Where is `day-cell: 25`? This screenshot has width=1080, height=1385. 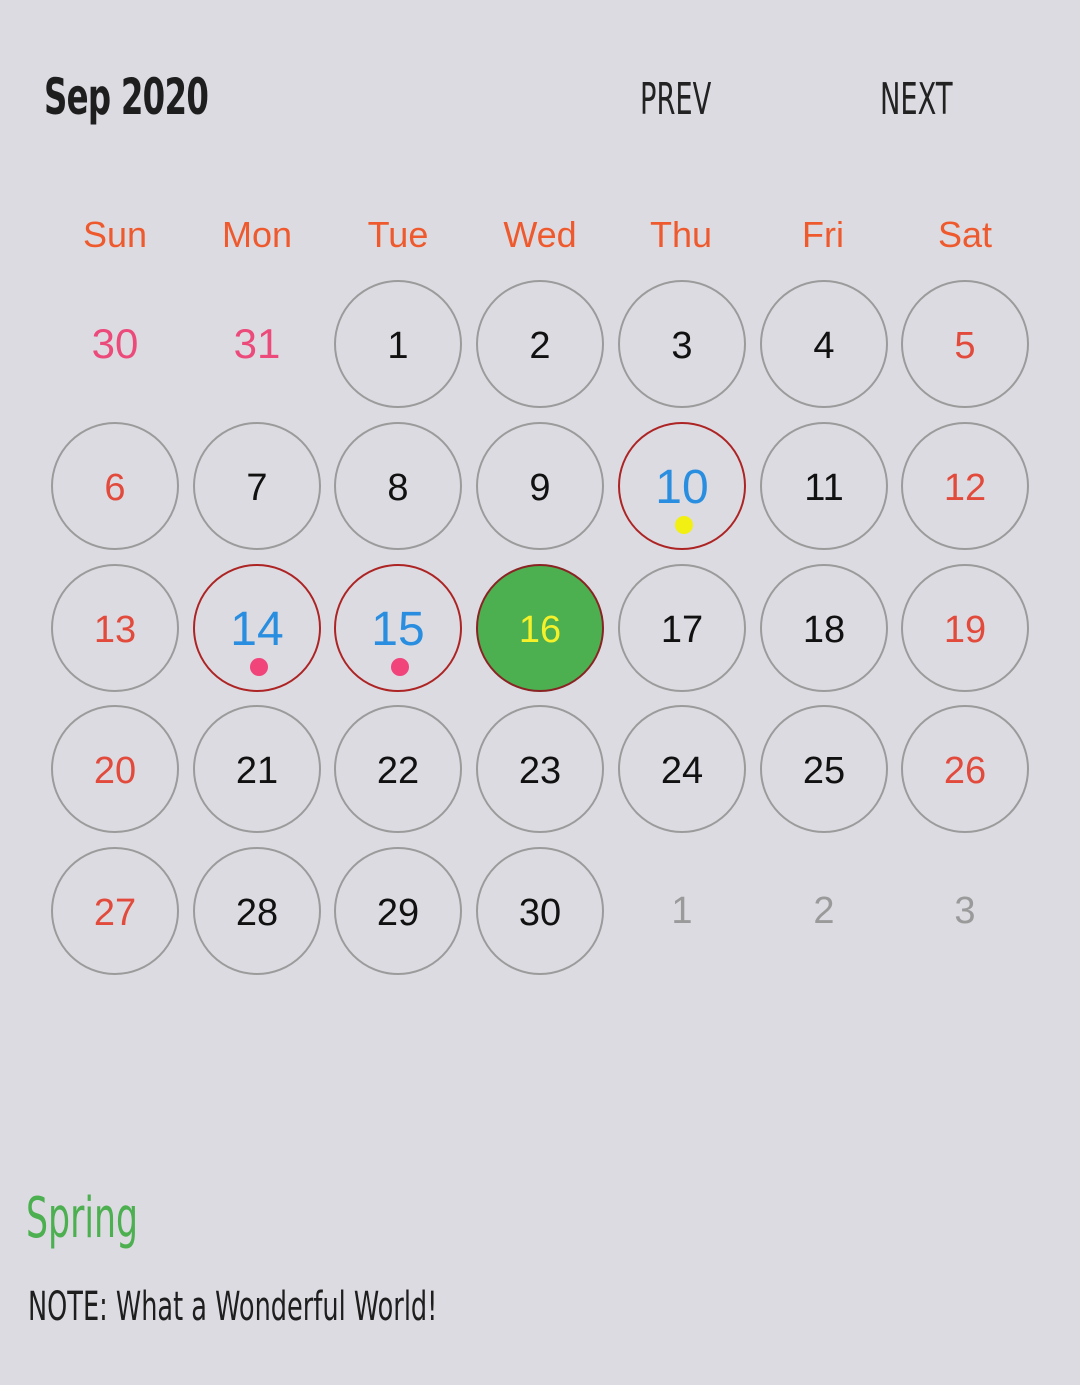
day-cell: 25 is located at coordinates (824, 769).